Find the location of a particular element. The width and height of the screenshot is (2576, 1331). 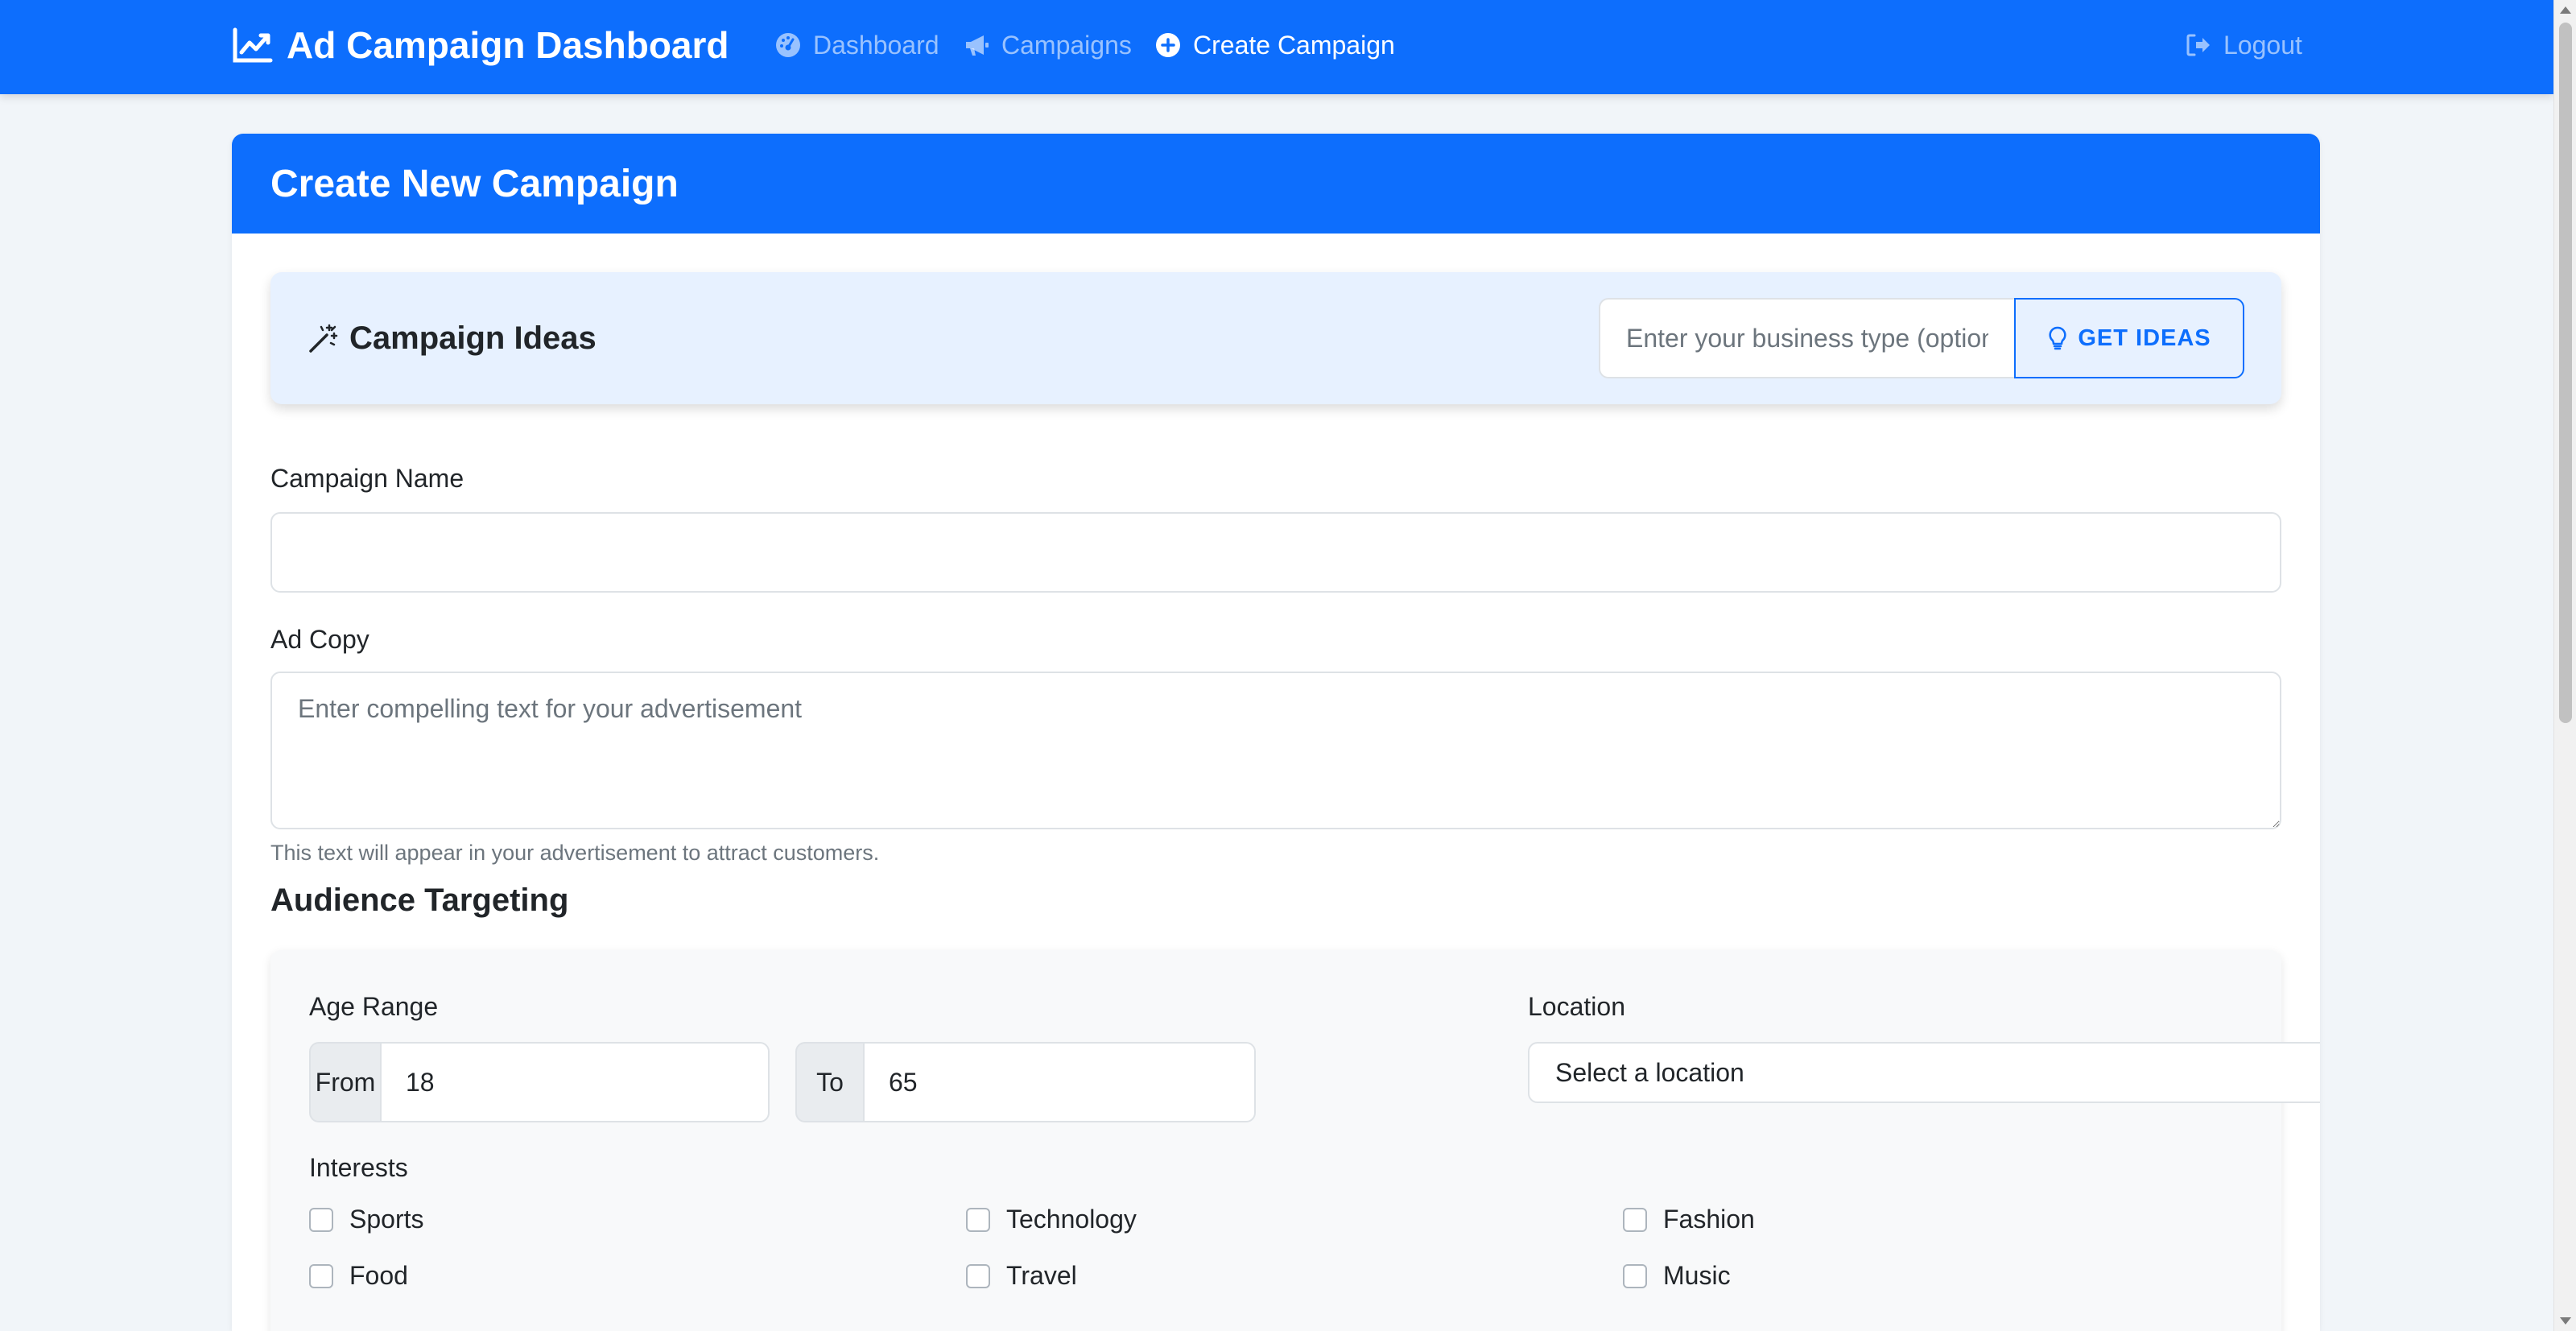

nav-link-label: Create Campaign is located at coordinates (1294, 45).